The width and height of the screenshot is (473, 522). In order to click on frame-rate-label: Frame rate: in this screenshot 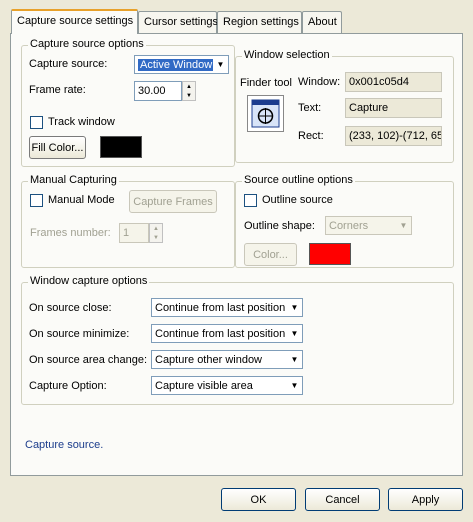, I will do `click(57, 90)`.